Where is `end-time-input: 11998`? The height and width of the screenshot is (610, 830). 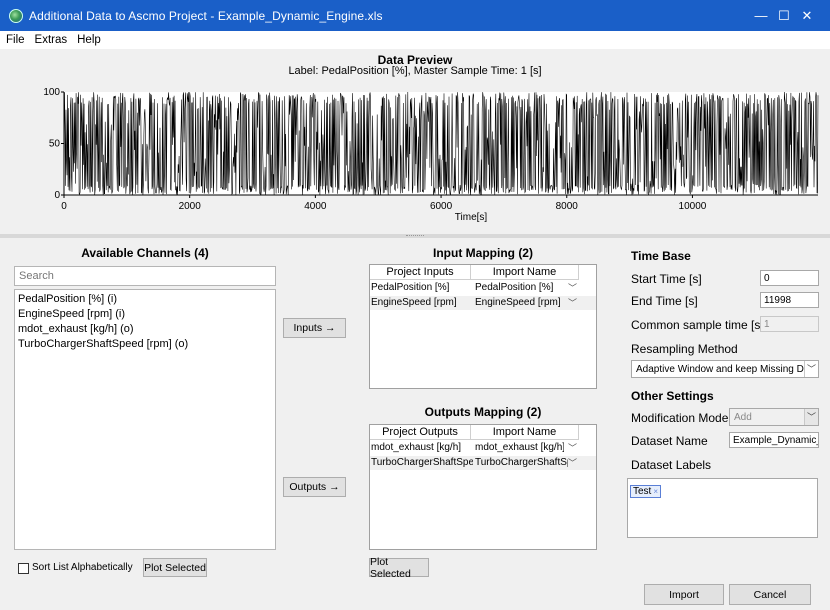
end-time-input: 11998 is located at coordinates (789, 300).